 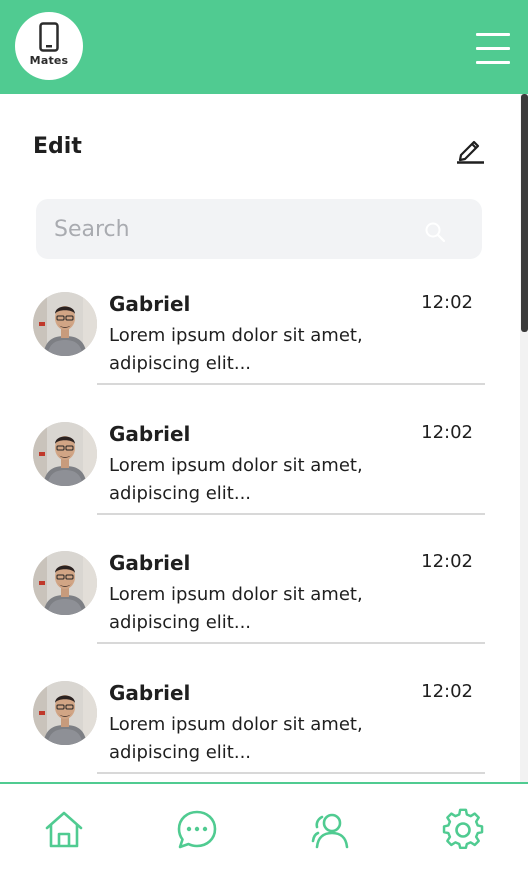 I want to click on nav-settings-button, so click(x=463, y=830).